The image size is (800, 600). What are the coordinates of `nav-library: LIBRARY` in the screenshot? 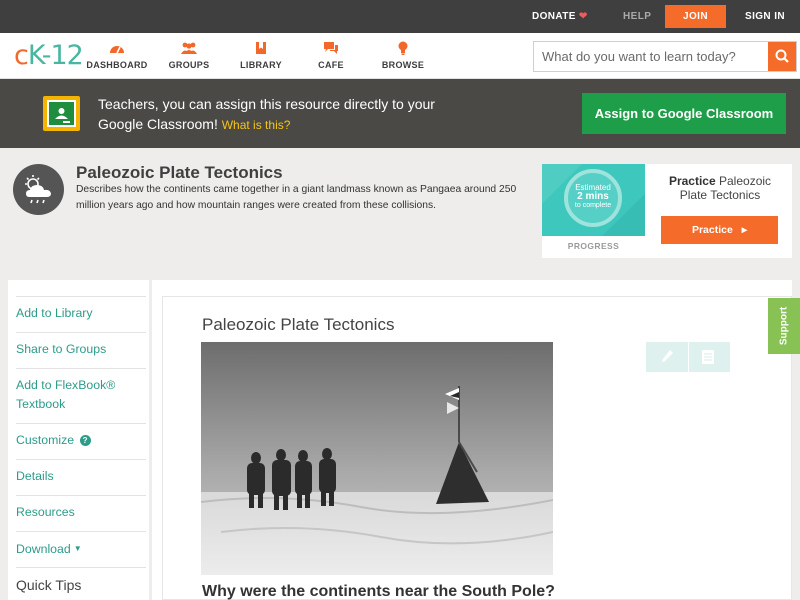 It's located at (261, 55).